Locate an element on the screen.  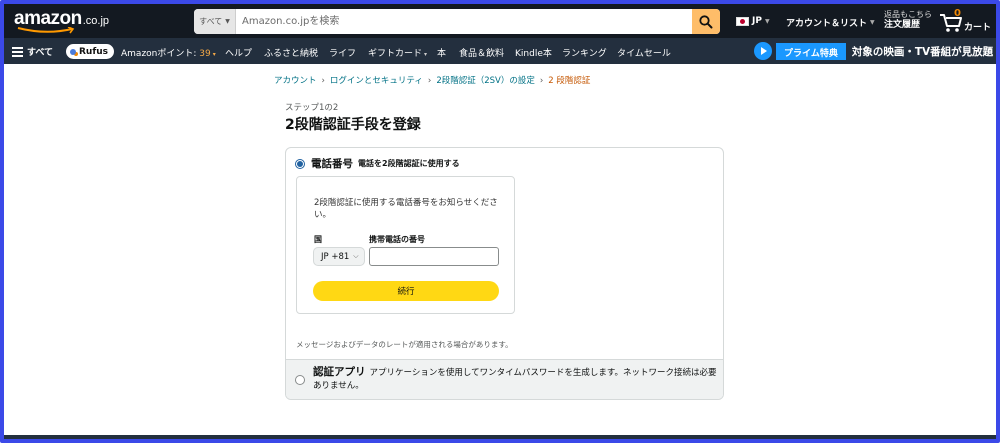
smile-icon is located at coordinates (46, 30).